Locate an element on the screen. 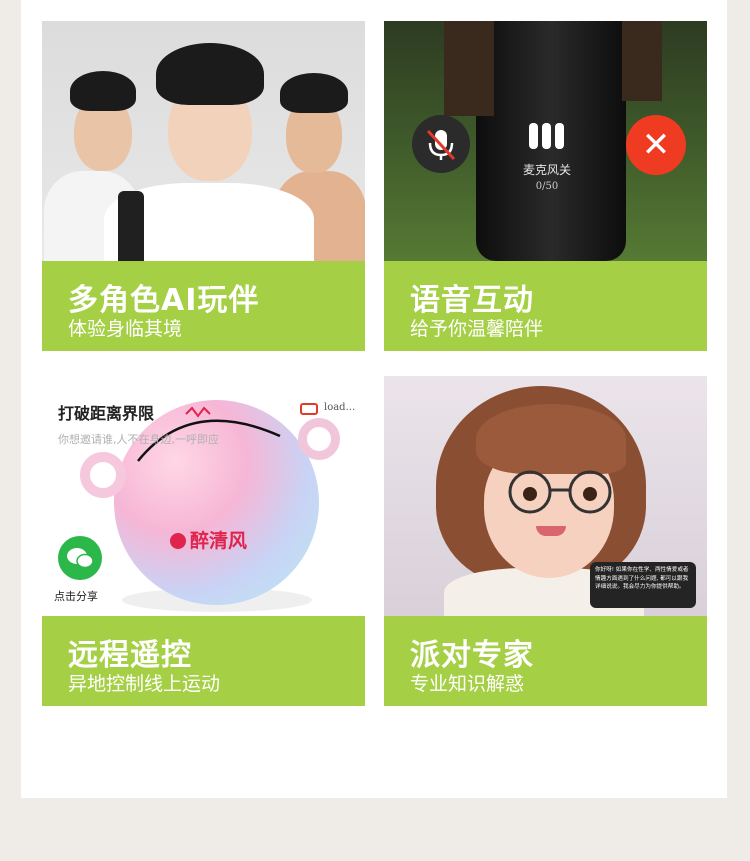 The height and width of the screenshot is (861, 750). card-subtitle: 专业知识解惑 is located at coordinates (467, 684).